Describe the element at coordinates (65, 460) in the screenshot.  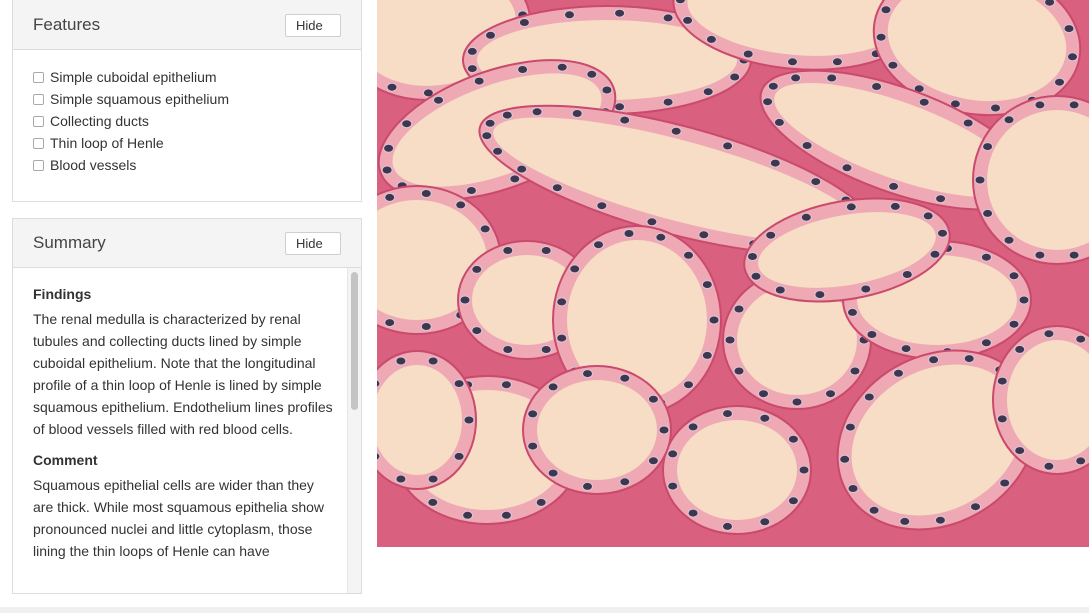
I see `comment-heading: Comment` at that location.